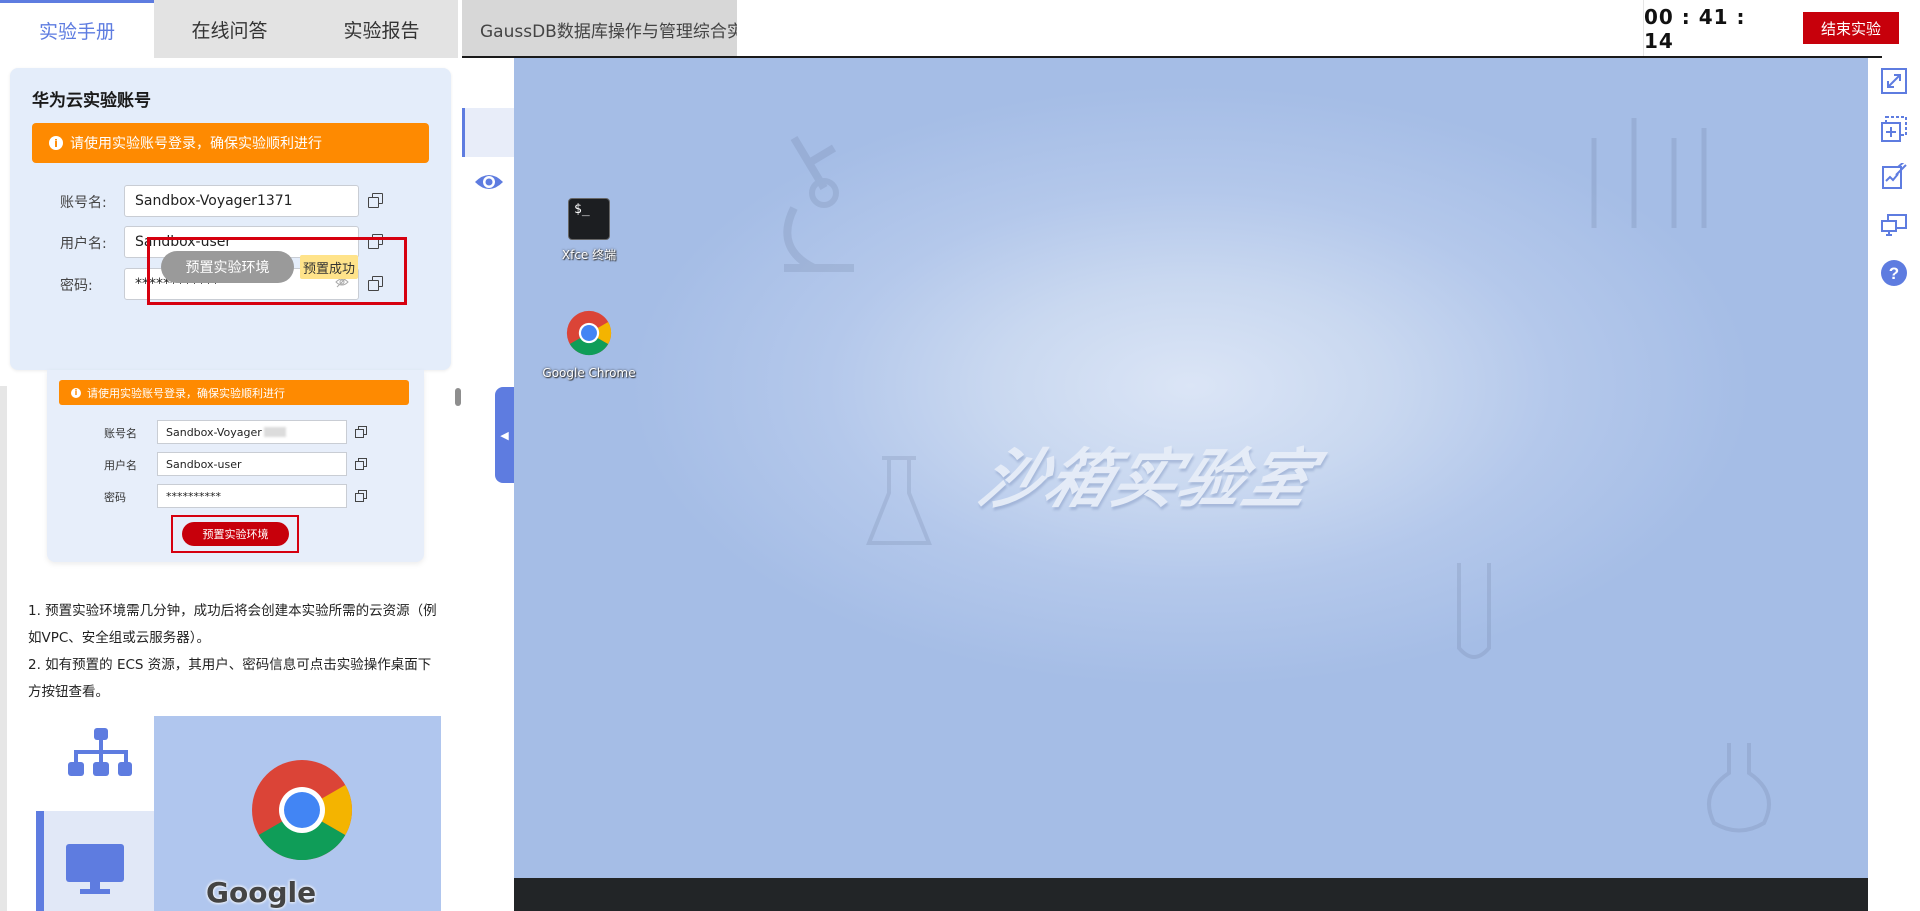 This screenshot has height=911, width=1920. Describe the element at coordinates (1894, 81) in the screenshot. I see `fullscreen-icon` at that location.